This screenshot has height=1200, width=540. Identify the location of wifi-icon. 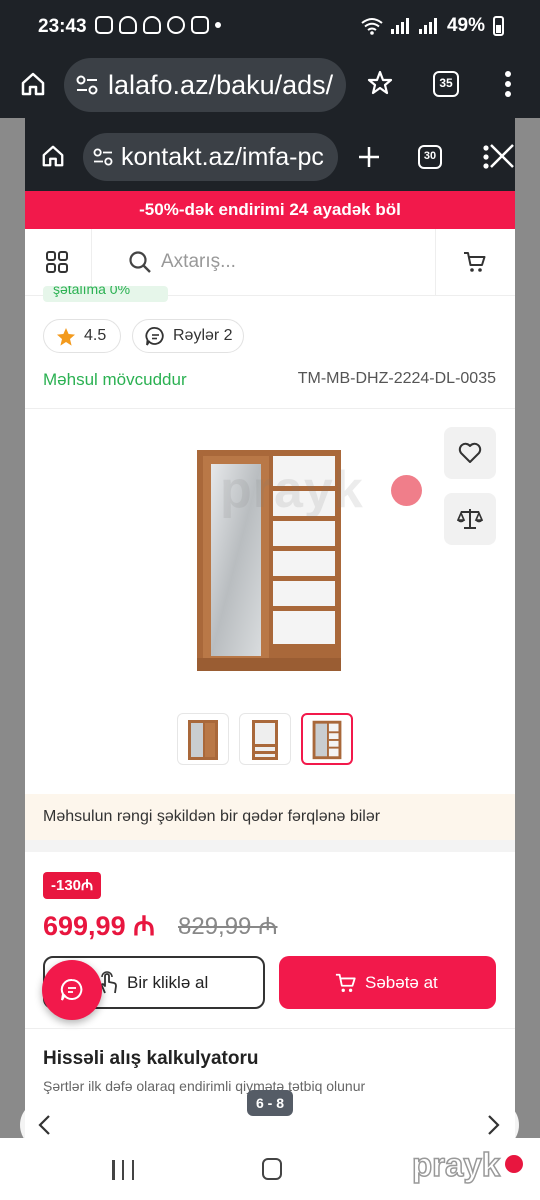
(372, 26).